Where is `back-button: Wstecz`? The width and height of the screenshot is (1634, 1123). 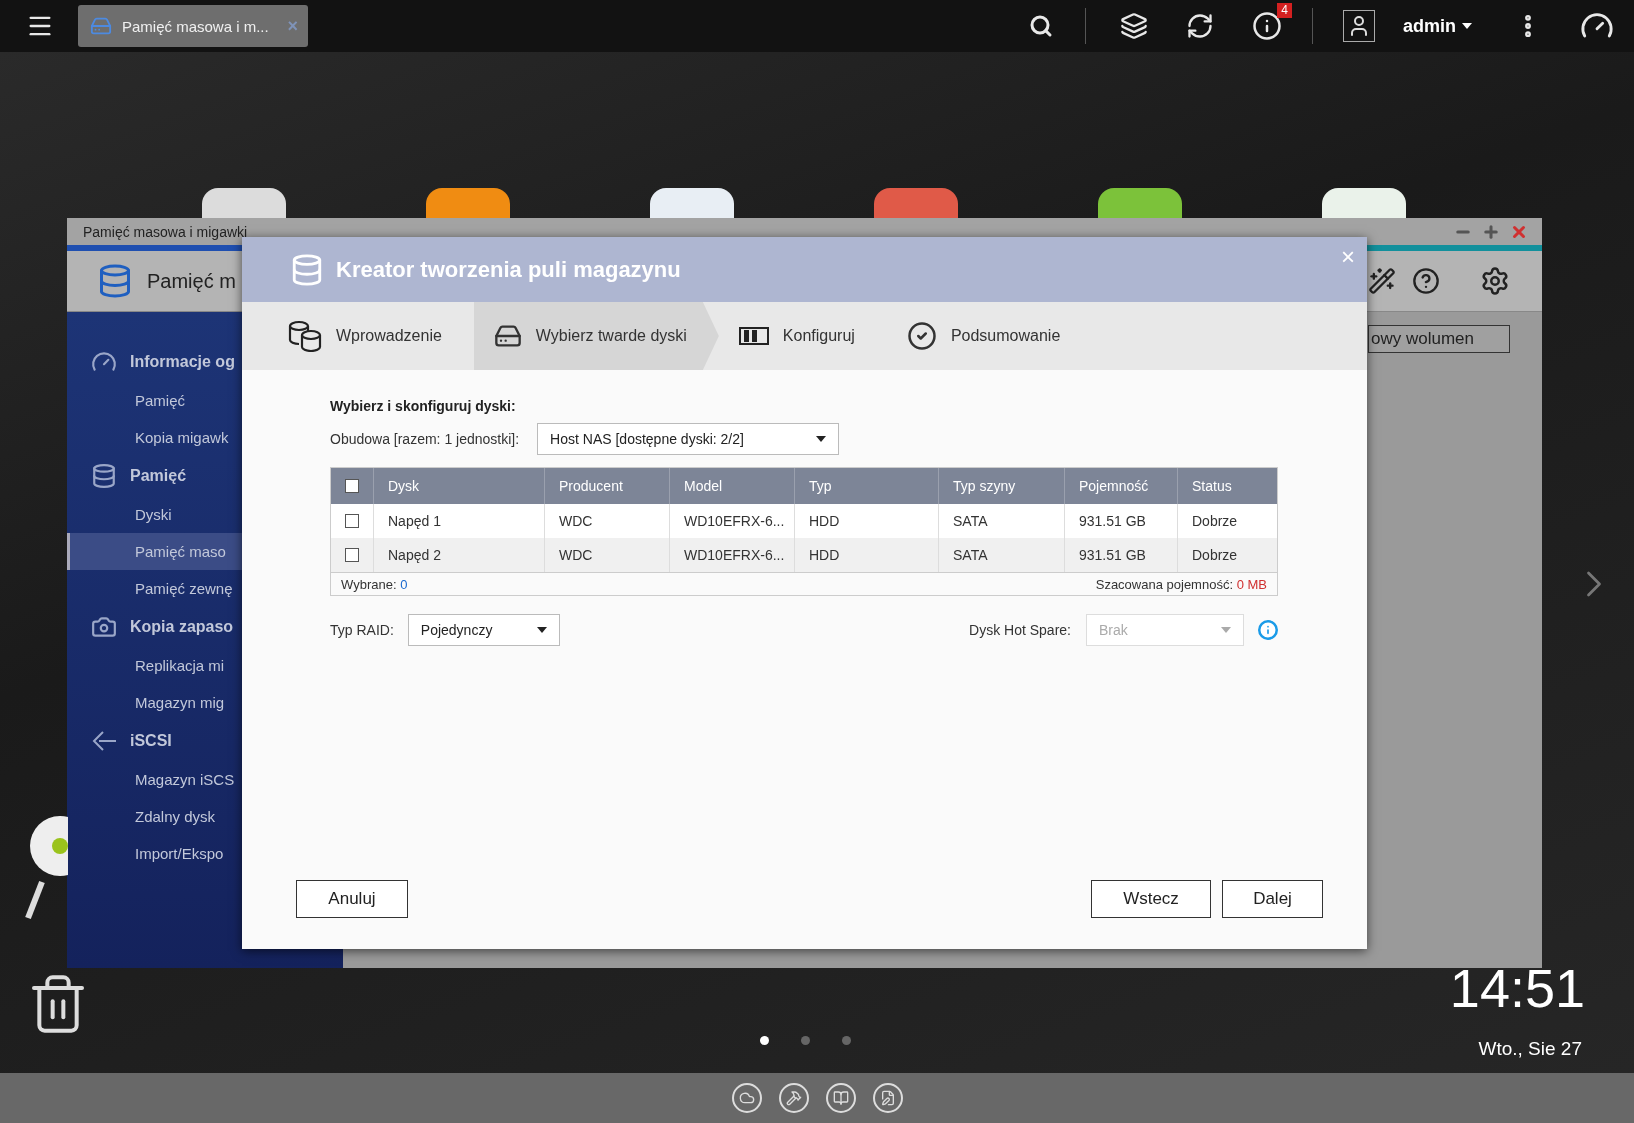
back-button: Wstecz is located at coordinates (1151, 899).